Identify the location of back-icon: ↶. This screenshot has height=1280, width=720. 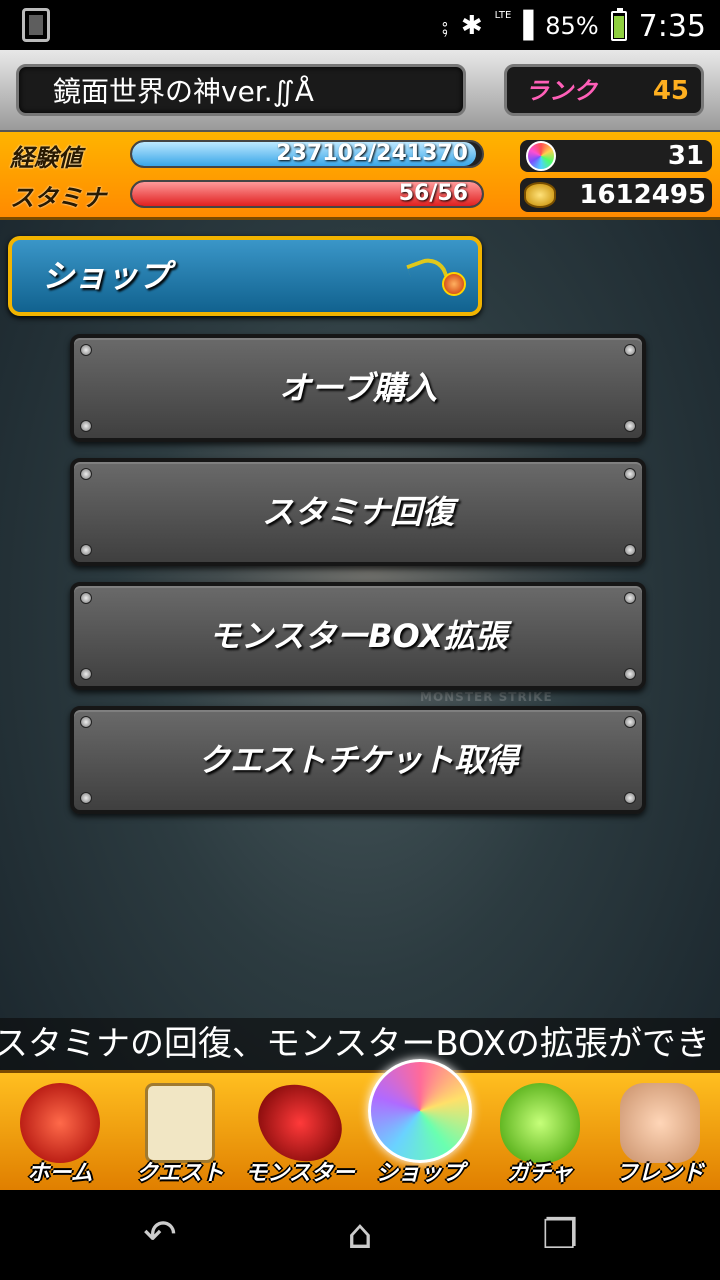
(160, 1235).